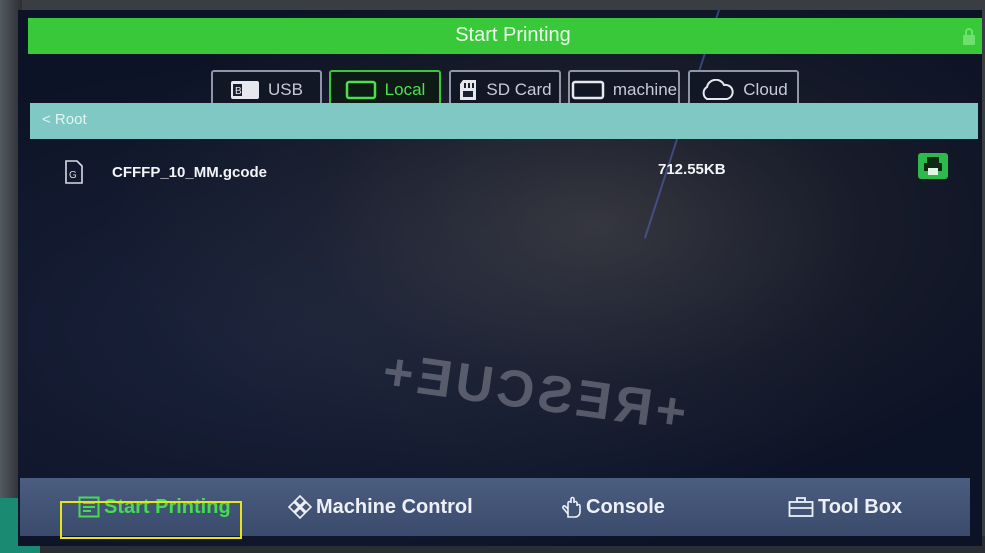  What do you see at coordinates (394, 506) in the screenshot?
I see `nav-machine-control-label: Machine Control` at bounding box center [394, 506].